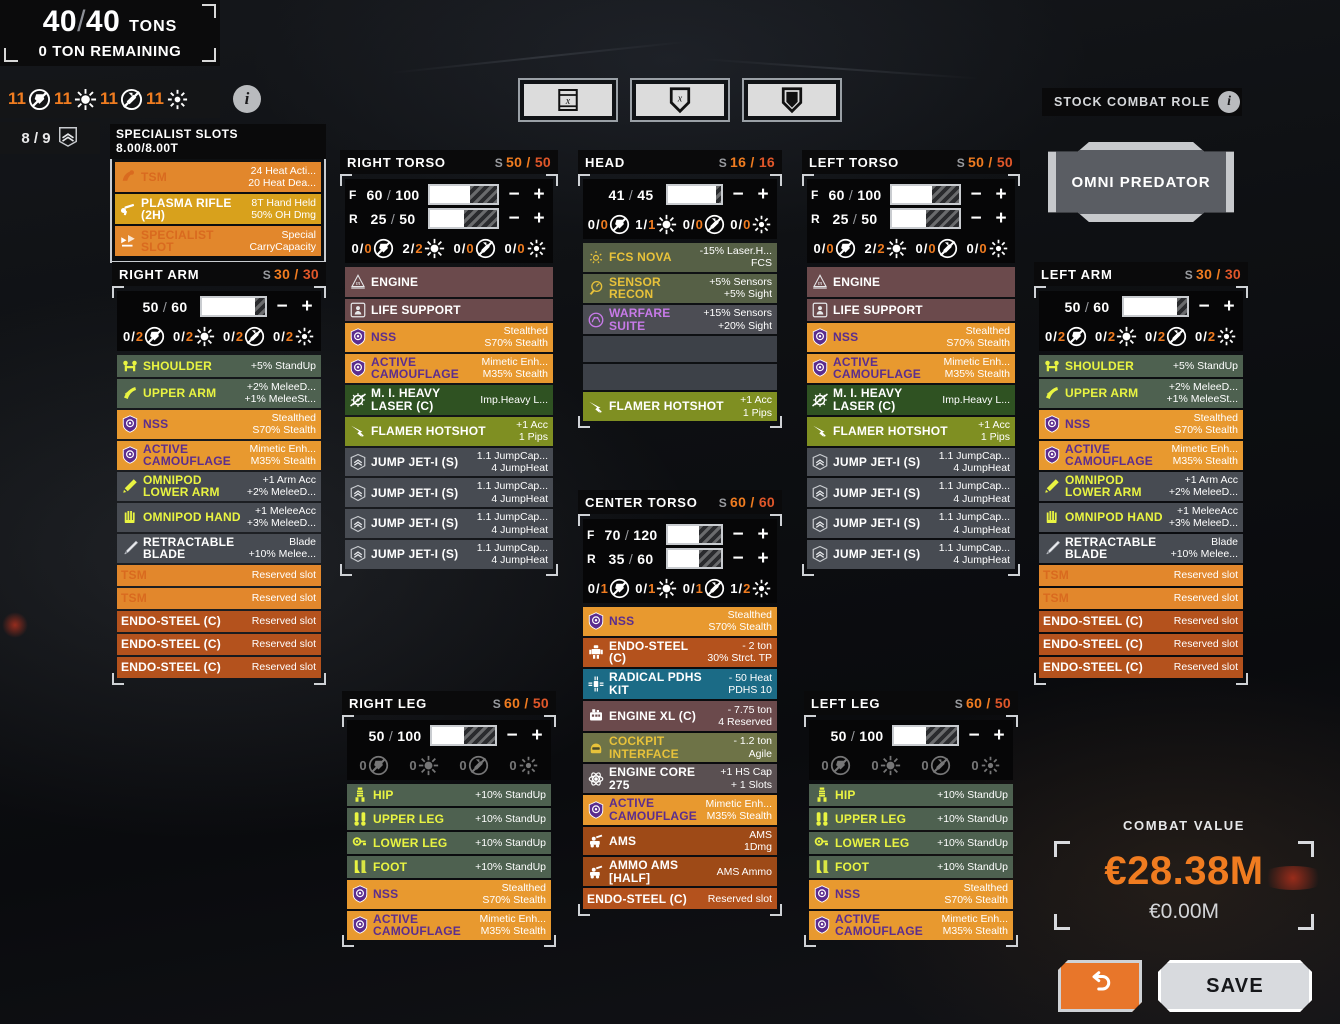  What do you see at coordinates (680, 683) in the screenshot?
I see `component-slot: RADICAL PDHS KIT - 50 Heat PDHS 10` at bounding box center [680, 683].